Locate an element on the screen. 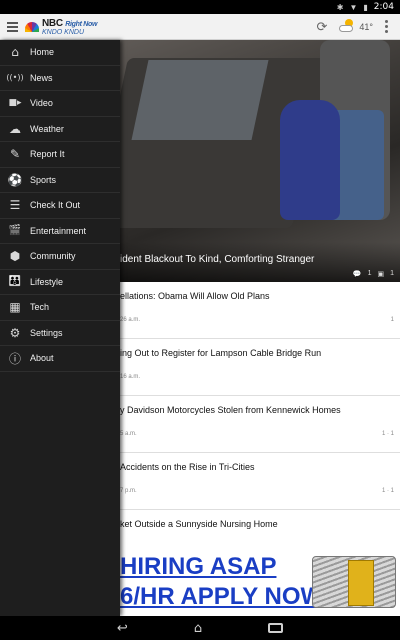 The image size is (400, 640). drawer-item-label: Report It is located at coordinates (47, 154).